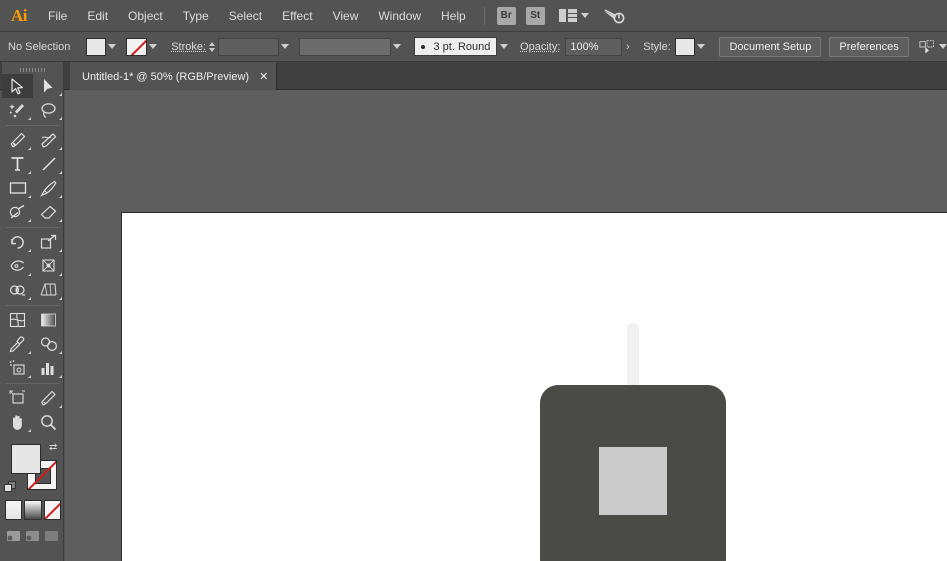 This screenshot has width=947, height=561. I want to click on perspective-grid-icon, so click(48, 289).